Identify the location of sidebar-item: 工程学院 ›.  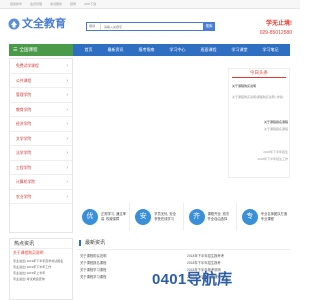
(41, 168).